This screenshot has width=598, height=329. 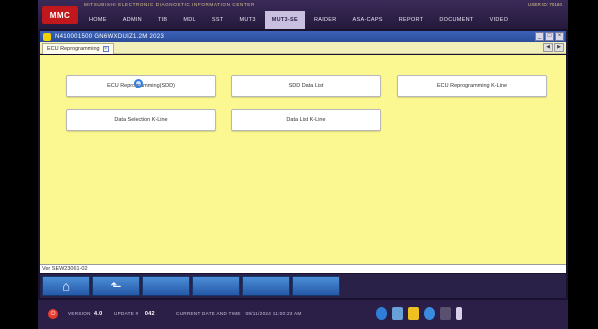 I want to click on ecu-reprogramming-kline-button: ECU Reprogramming K-Line, so click(x=472, y=86).